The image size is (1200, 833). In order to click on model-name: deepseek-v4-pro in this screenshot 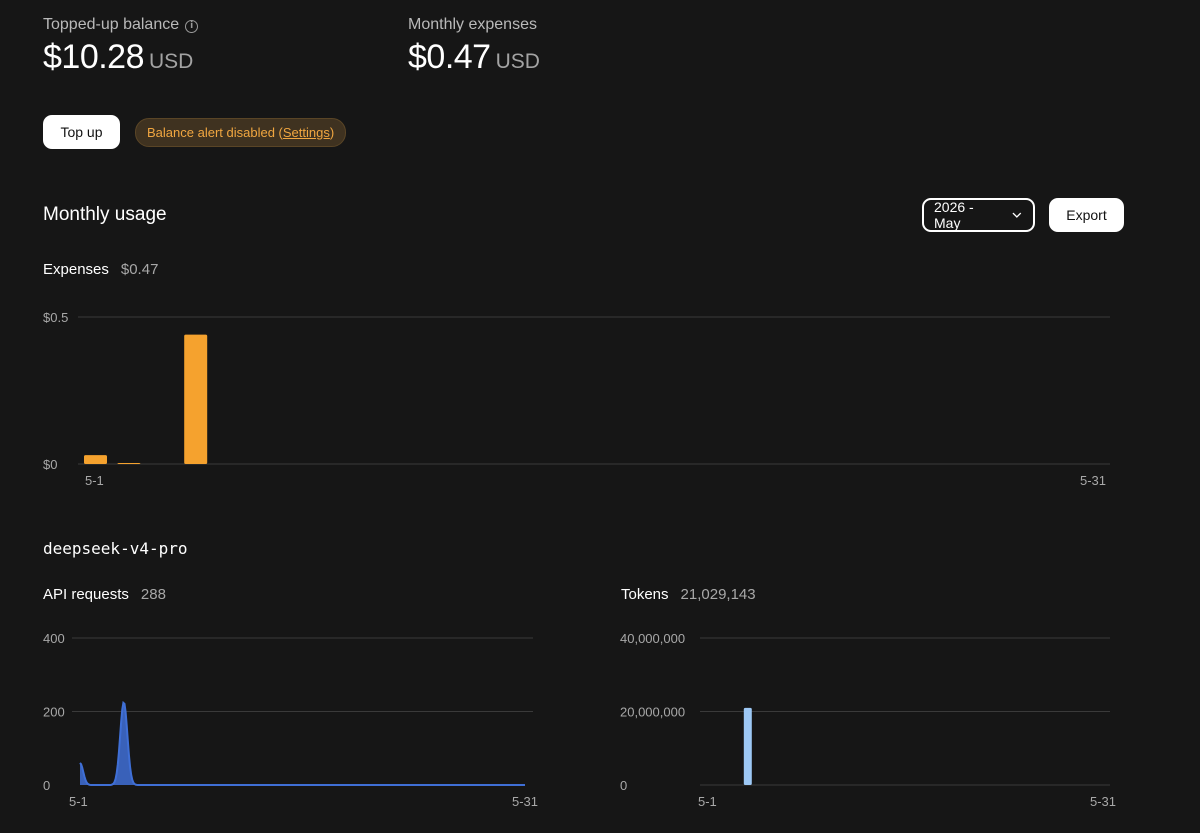, I will do `click(115, 548)`.